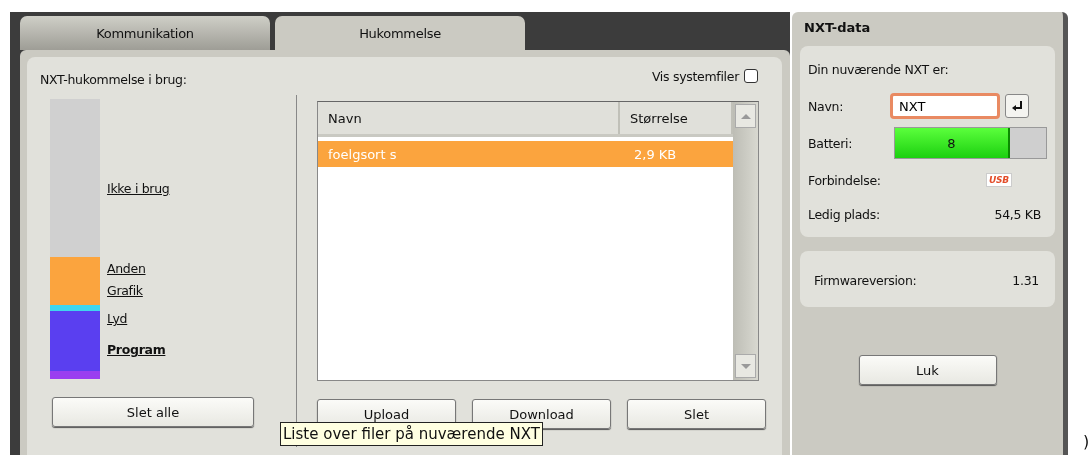  Describe the element at coordinates (1026, 280) in the screenshot. I see `field-value: 1.31` at that location.